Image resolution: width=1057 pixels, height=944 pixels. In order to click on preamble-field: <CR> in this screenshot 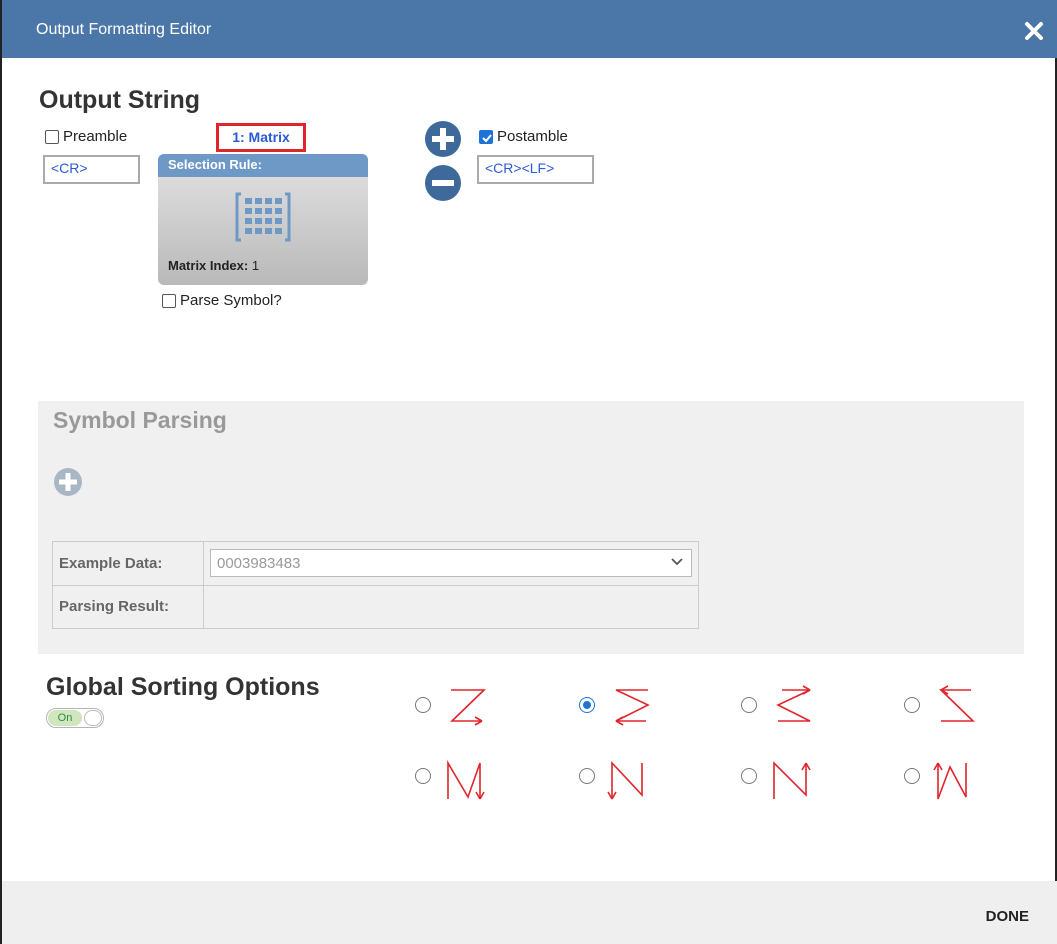, I will do `click(91, 169)`.